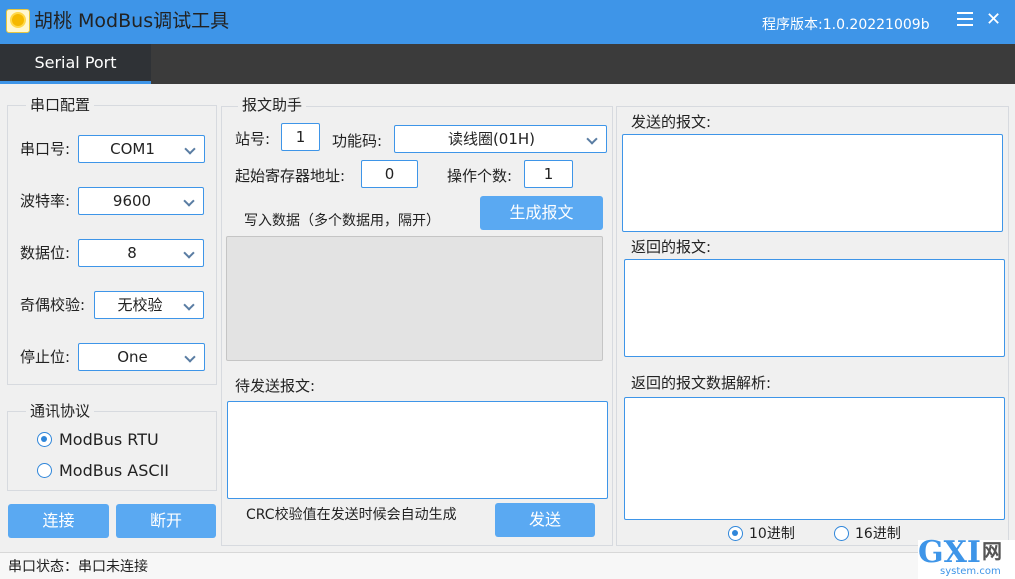 Image resolution: width=1015 pixels, height=579 pixels. I want to click on radio-ascii-label: ModBus ASCII, so click(114, 471).